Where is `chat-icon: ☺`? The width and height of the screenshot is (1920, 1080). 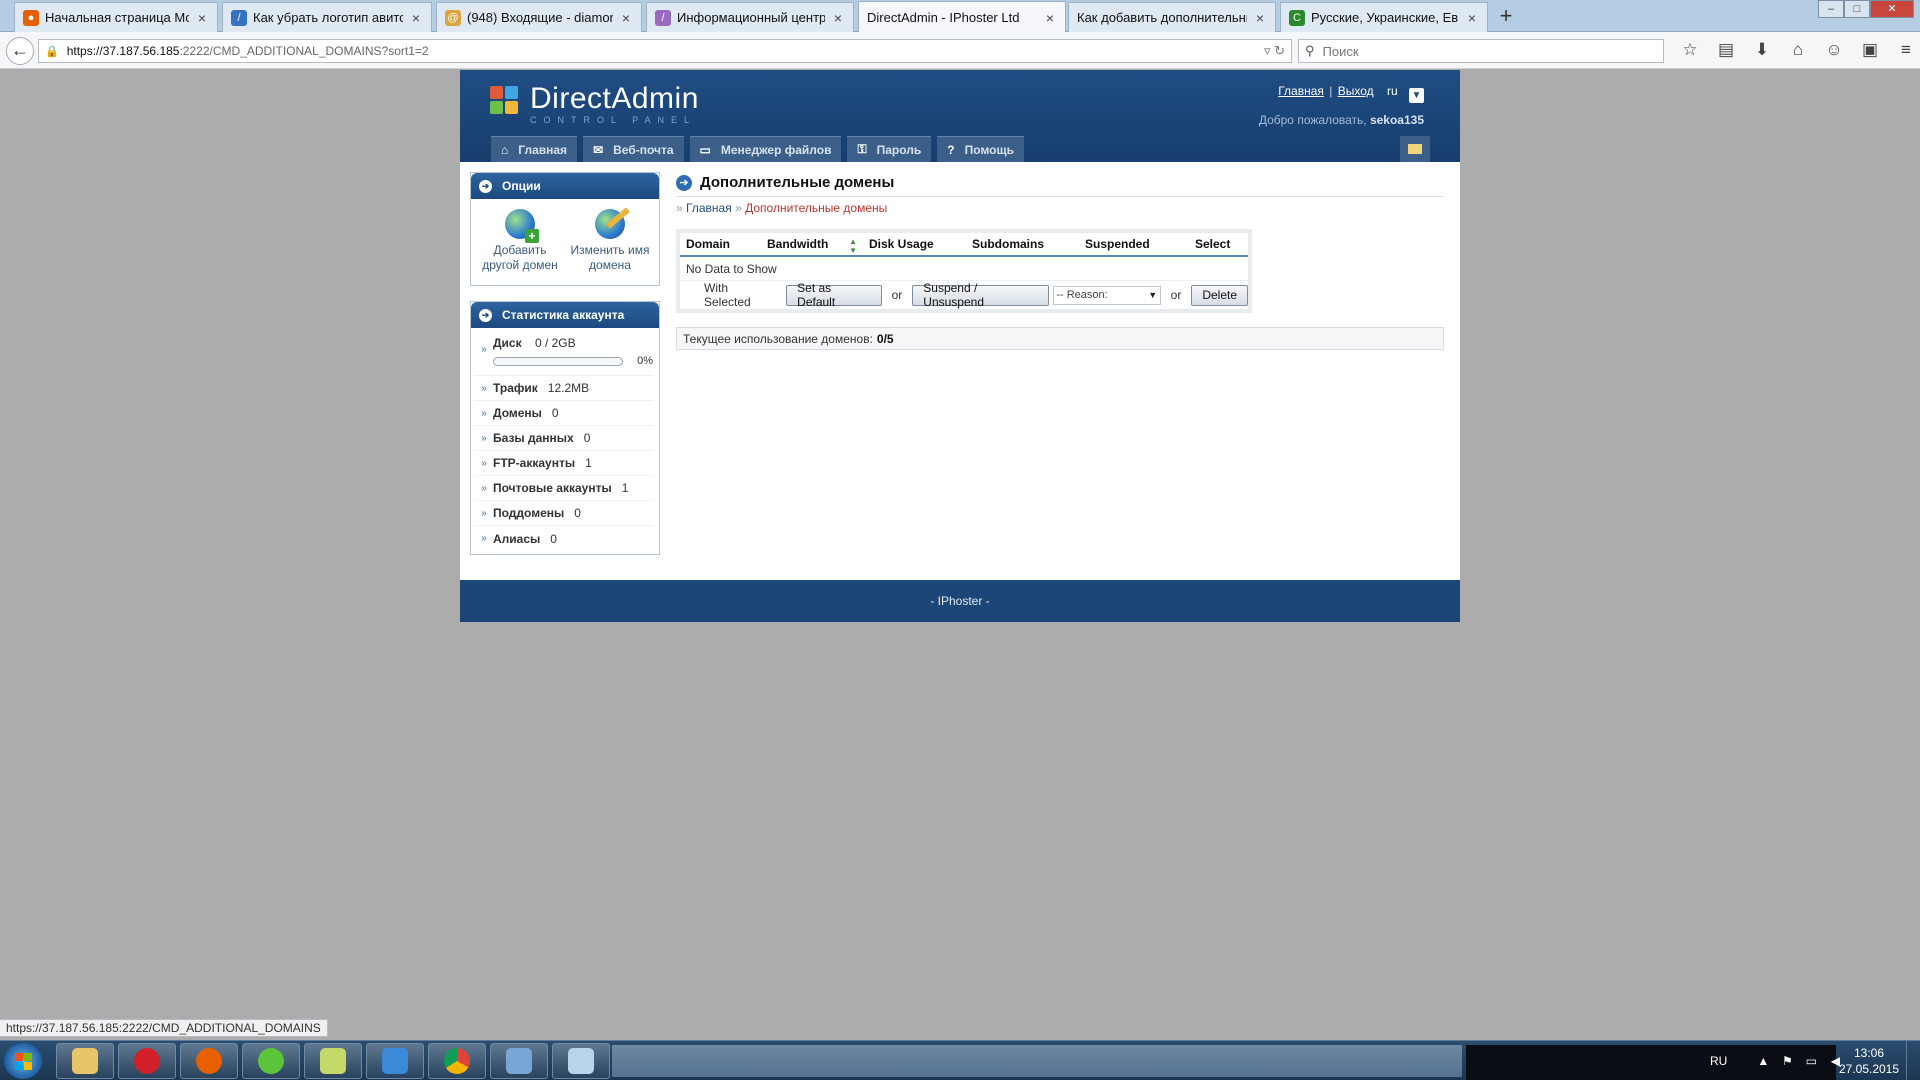
chat-icon: ☺ is located at coordinates (1834, 50).